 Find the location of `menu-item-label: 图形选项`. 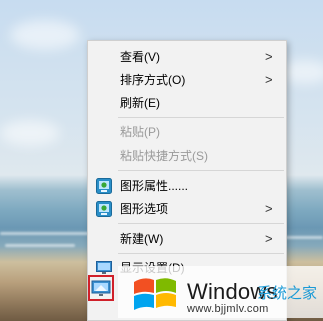

menu-item-label: 图形选项 is located at coordinates (144, 209).